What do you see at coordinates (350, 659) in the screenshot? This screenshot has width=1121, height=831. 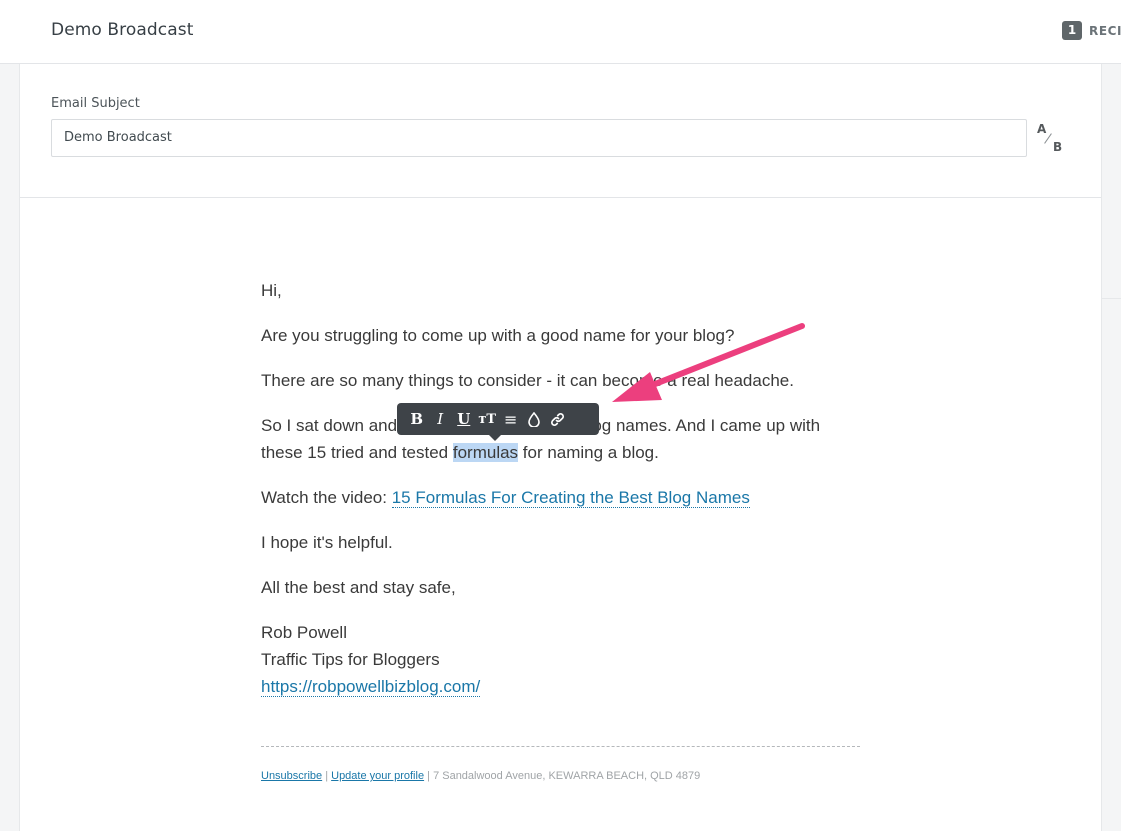 I see `signature-tagline: Traffic Tips for Bloggers` at bounding box center [350, 659].